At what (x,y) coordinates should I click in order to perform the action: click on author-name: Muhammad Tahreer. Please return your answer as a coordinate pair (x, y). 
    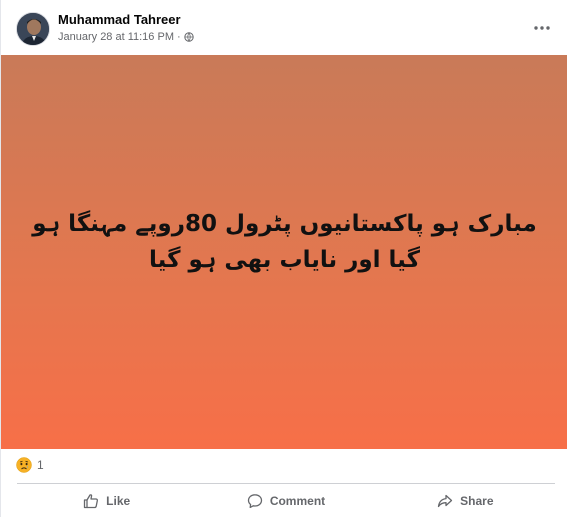
    Looking at the image, I should click on (119, 19).